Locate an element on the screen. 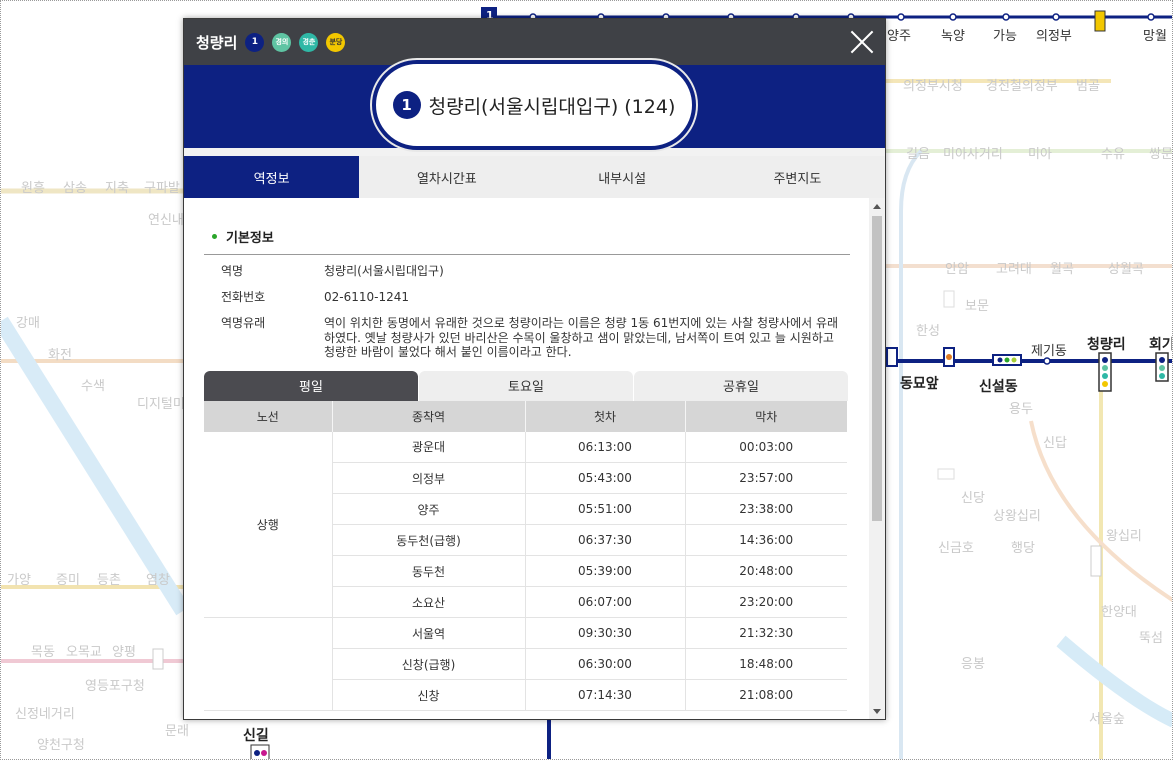 Image resolution: width=1173 pixels, height=760 pixels. map-station-faded: 서울숲 is located at coordinates (1107, 717).